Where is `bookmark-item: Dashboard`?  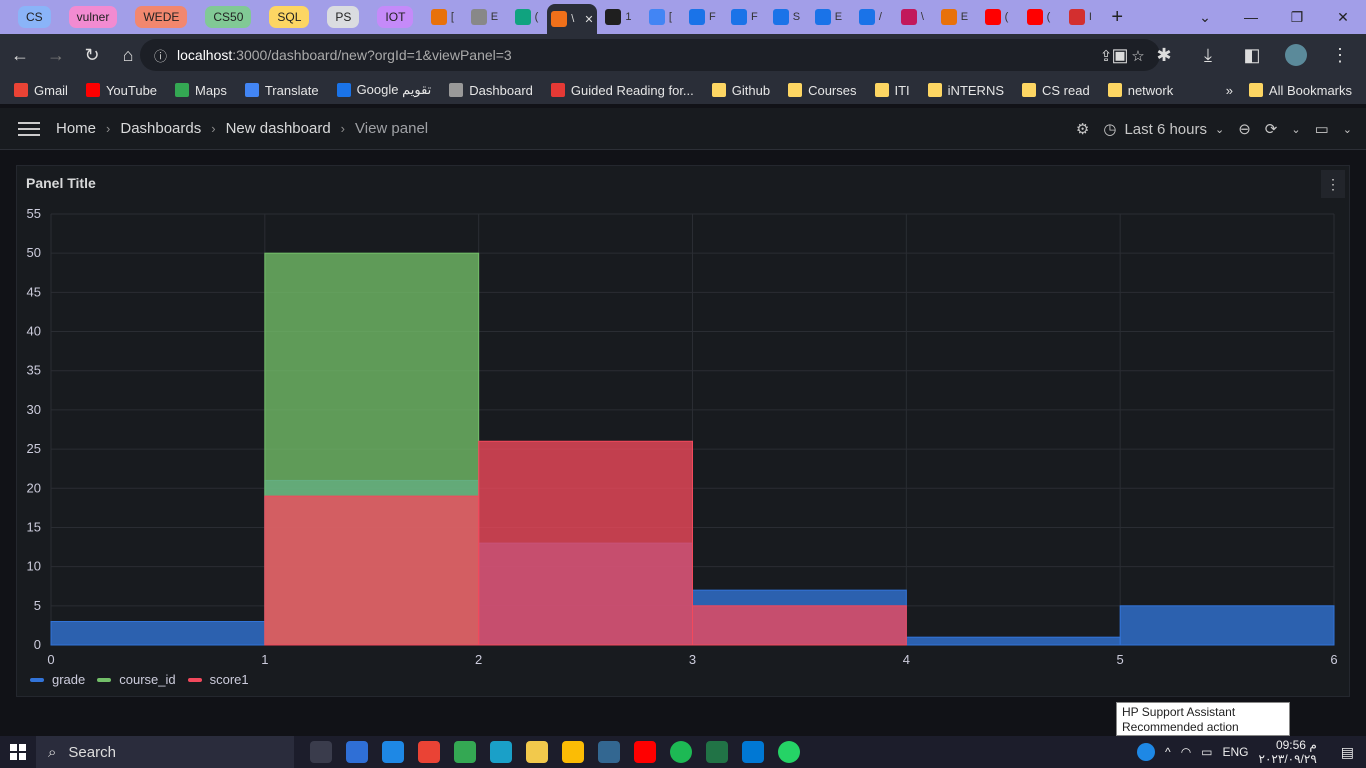
bookmark-item: Dashboard is located at coordinates (491, 90).